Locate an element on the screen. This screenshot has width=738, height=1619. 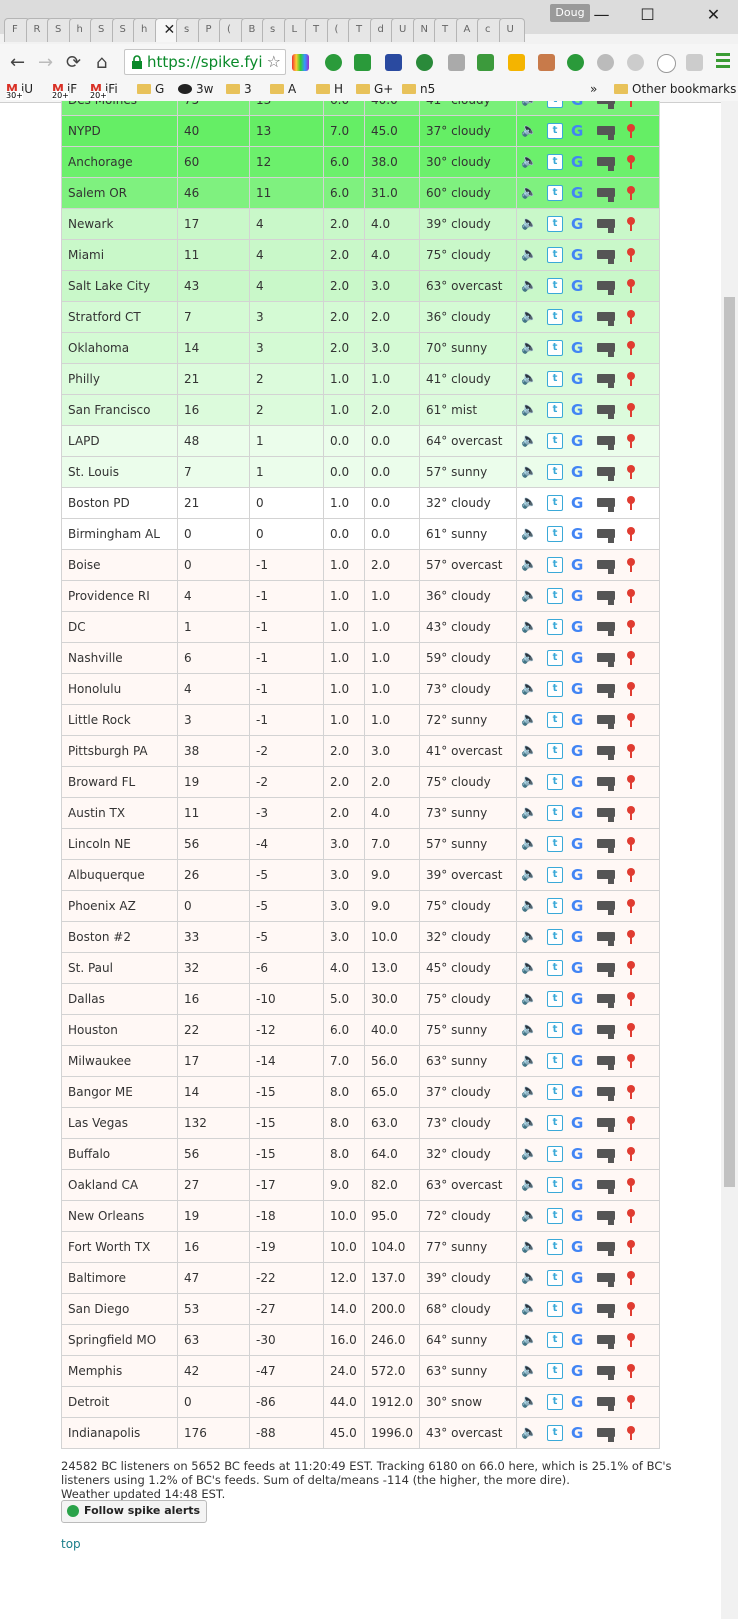
bookmark-h: H is located at coordinates (329, 89).